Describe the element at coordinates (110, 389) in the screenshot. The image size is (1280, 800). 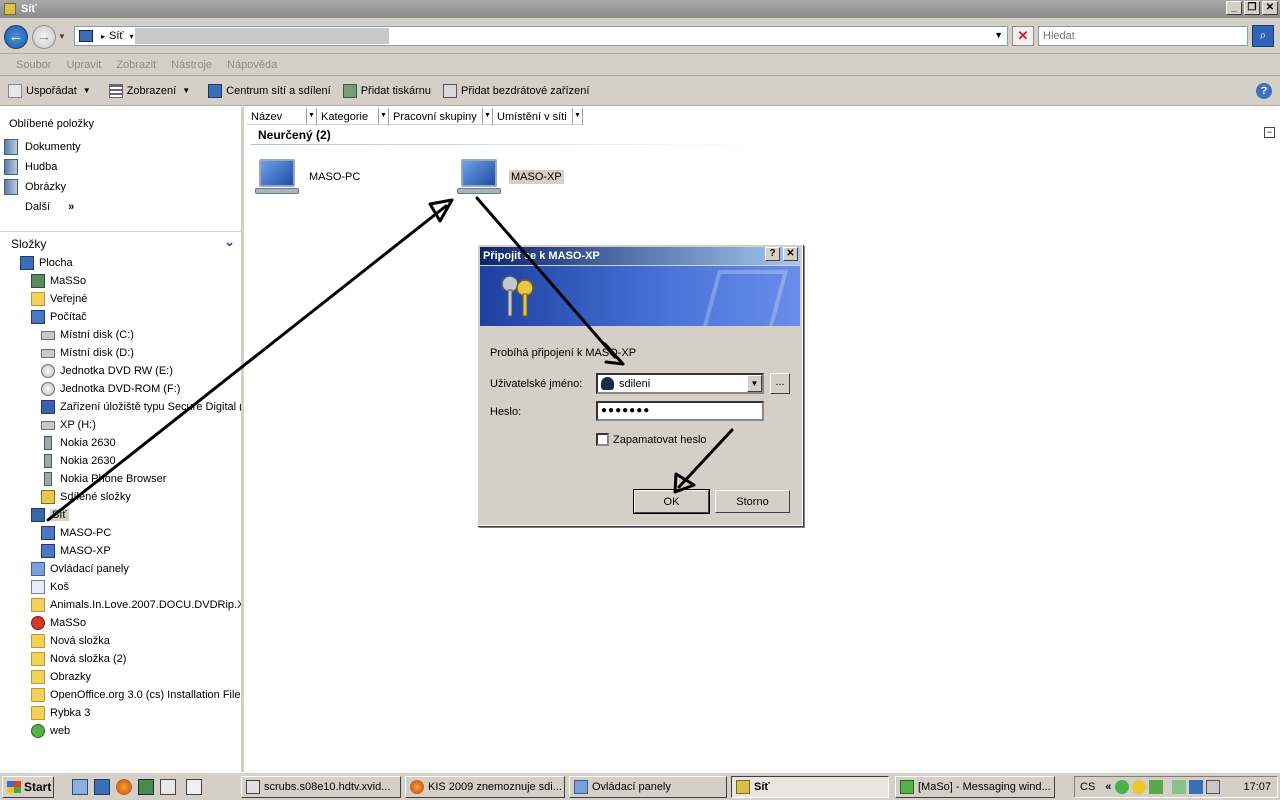
I see `tree-item-dvdrom: Jednotka DVD-ROM (F:)` at that location.